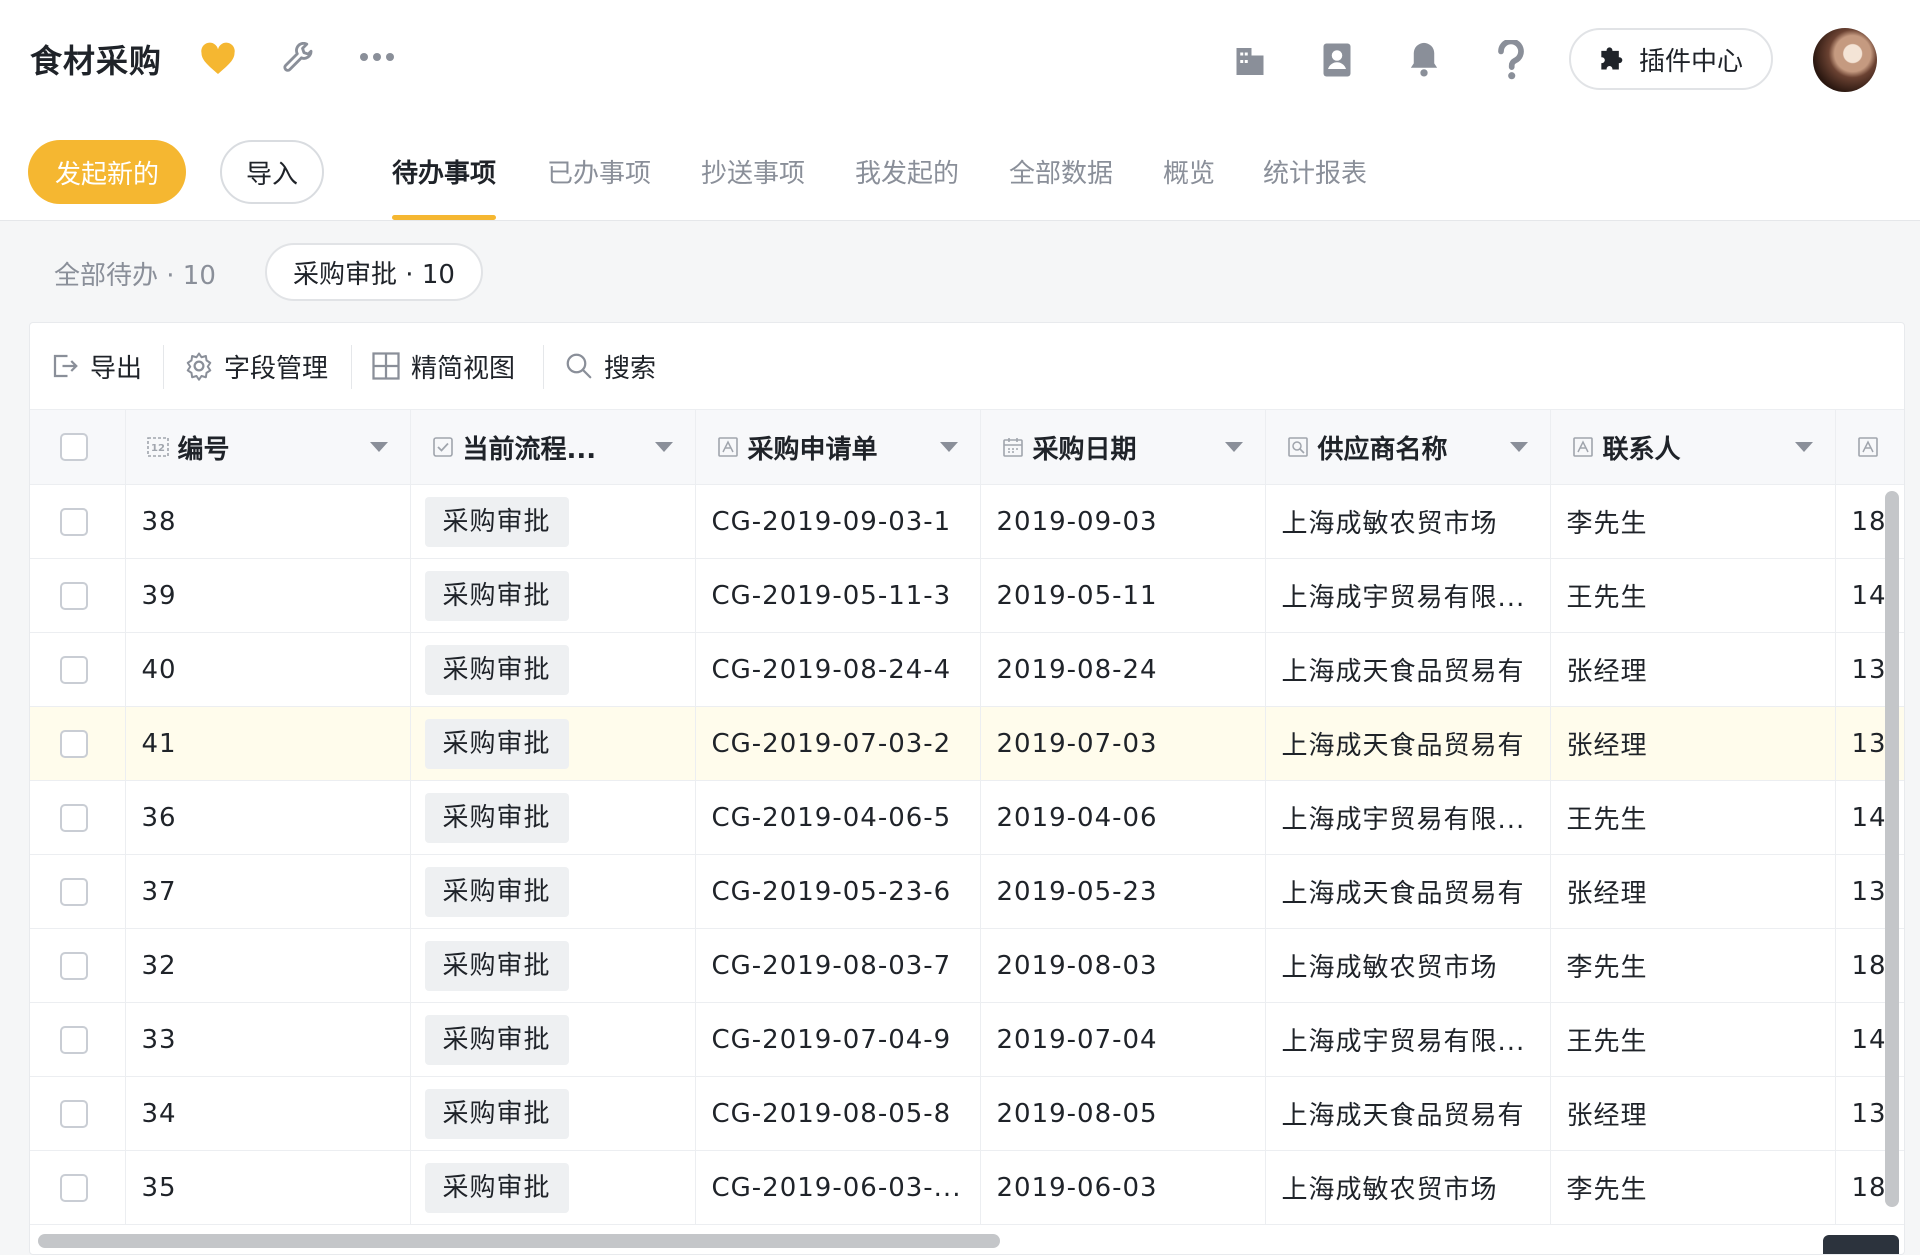 Image resolution: width=1920 pixels, height=1255 pixels. Describe the element at coordinates (377, 57) in the screenshot. I see `more-icon` at that location.